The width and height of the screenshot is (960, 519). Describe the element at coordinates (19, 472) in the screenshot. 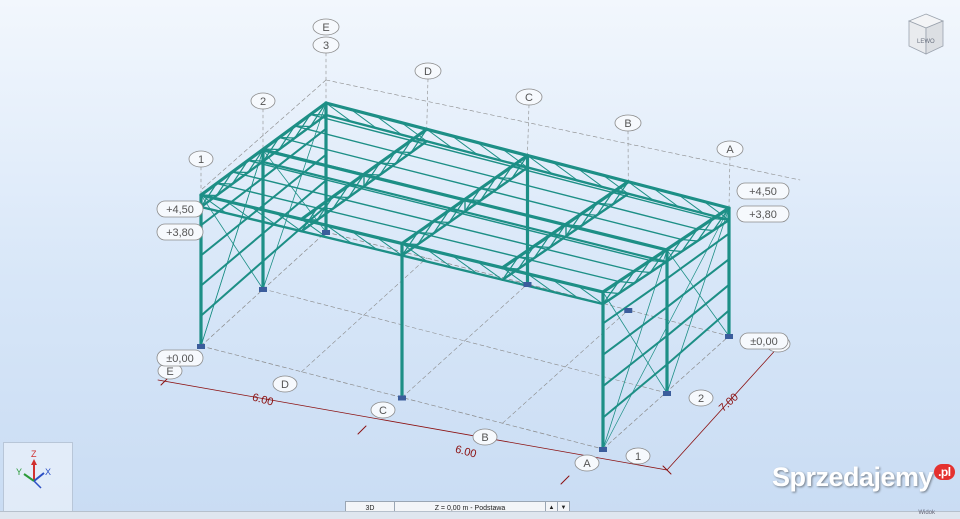

I see `axis-y-label: Y` at that location.